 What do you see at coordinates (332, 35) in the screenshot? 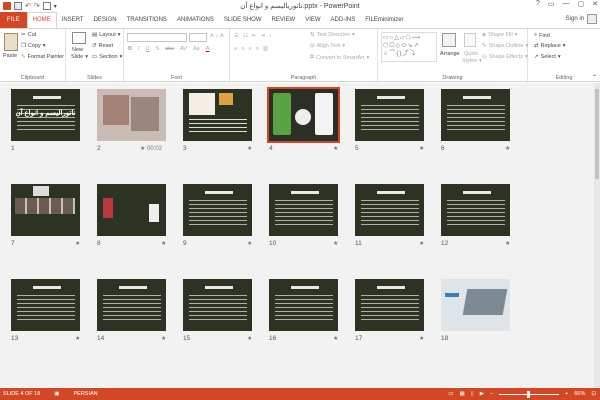
I see `text-direction-button: ⇅ Text Direction ▾` at bounding box center [332, 35].